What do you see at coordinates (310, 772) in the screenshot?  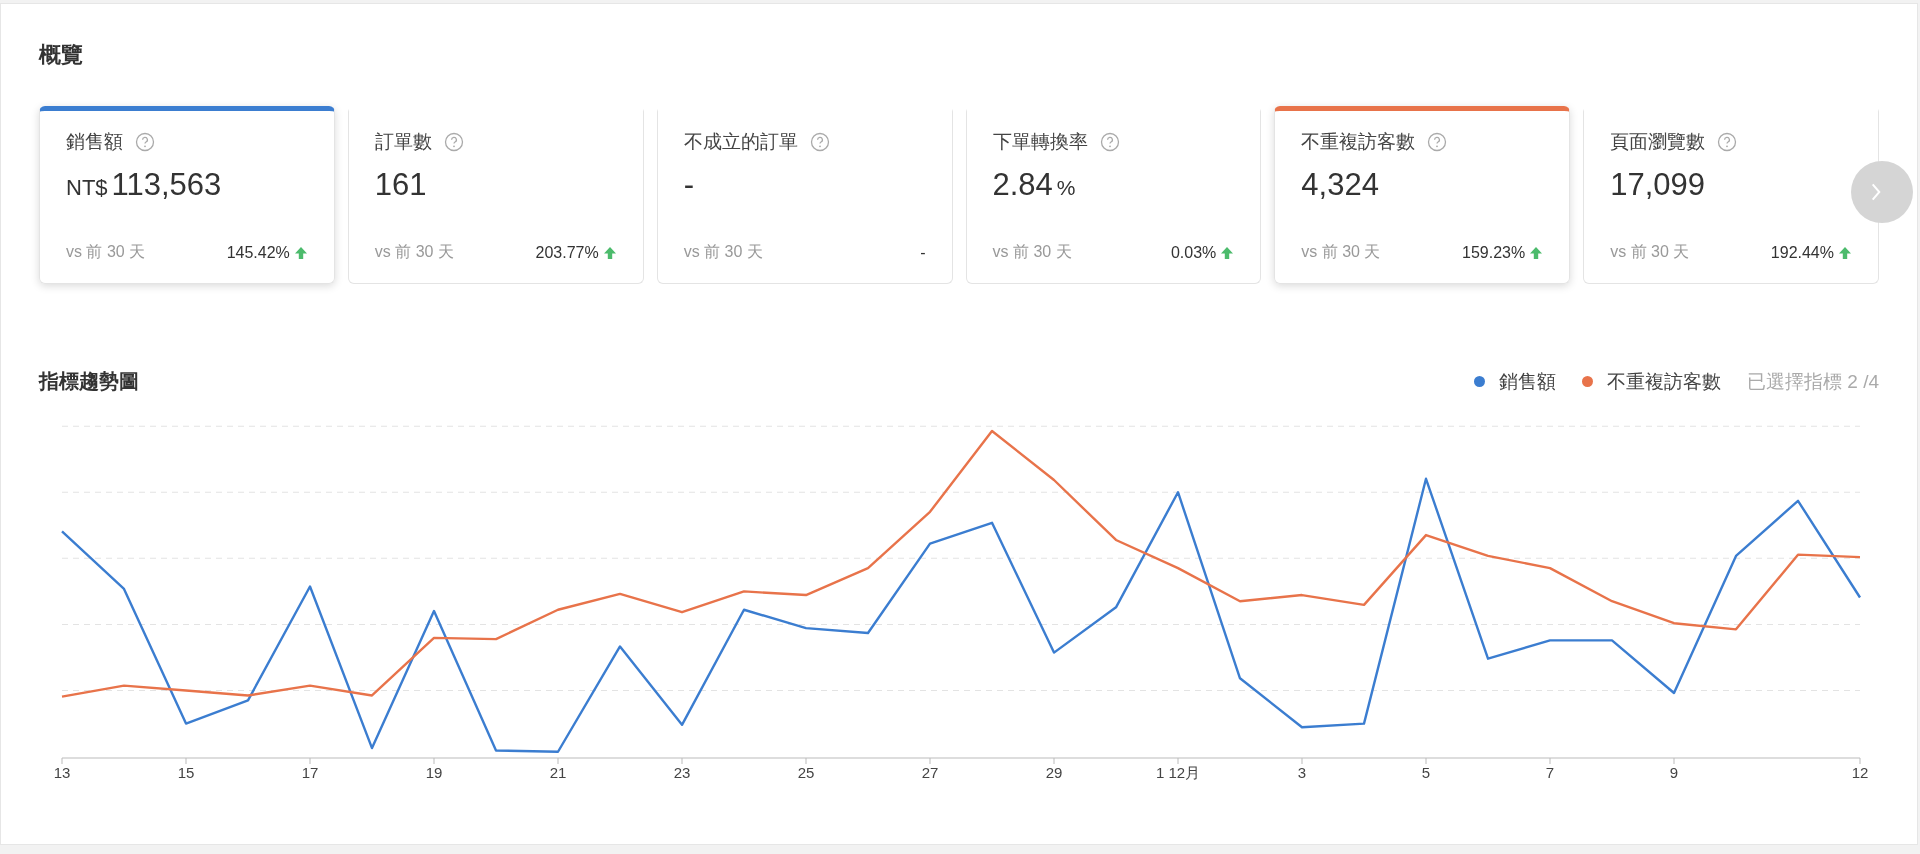 I see `axis-label: 17` at bounding box center [310, 772].